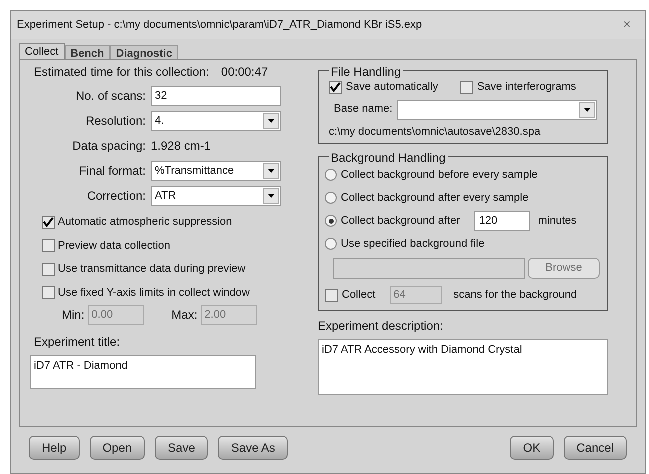 The width and height of the screenshot is (649, 474). What do you see at coordinates (502, 221) in the screenshot?
I see `input-field: 120` at bounding box center [502, 221].